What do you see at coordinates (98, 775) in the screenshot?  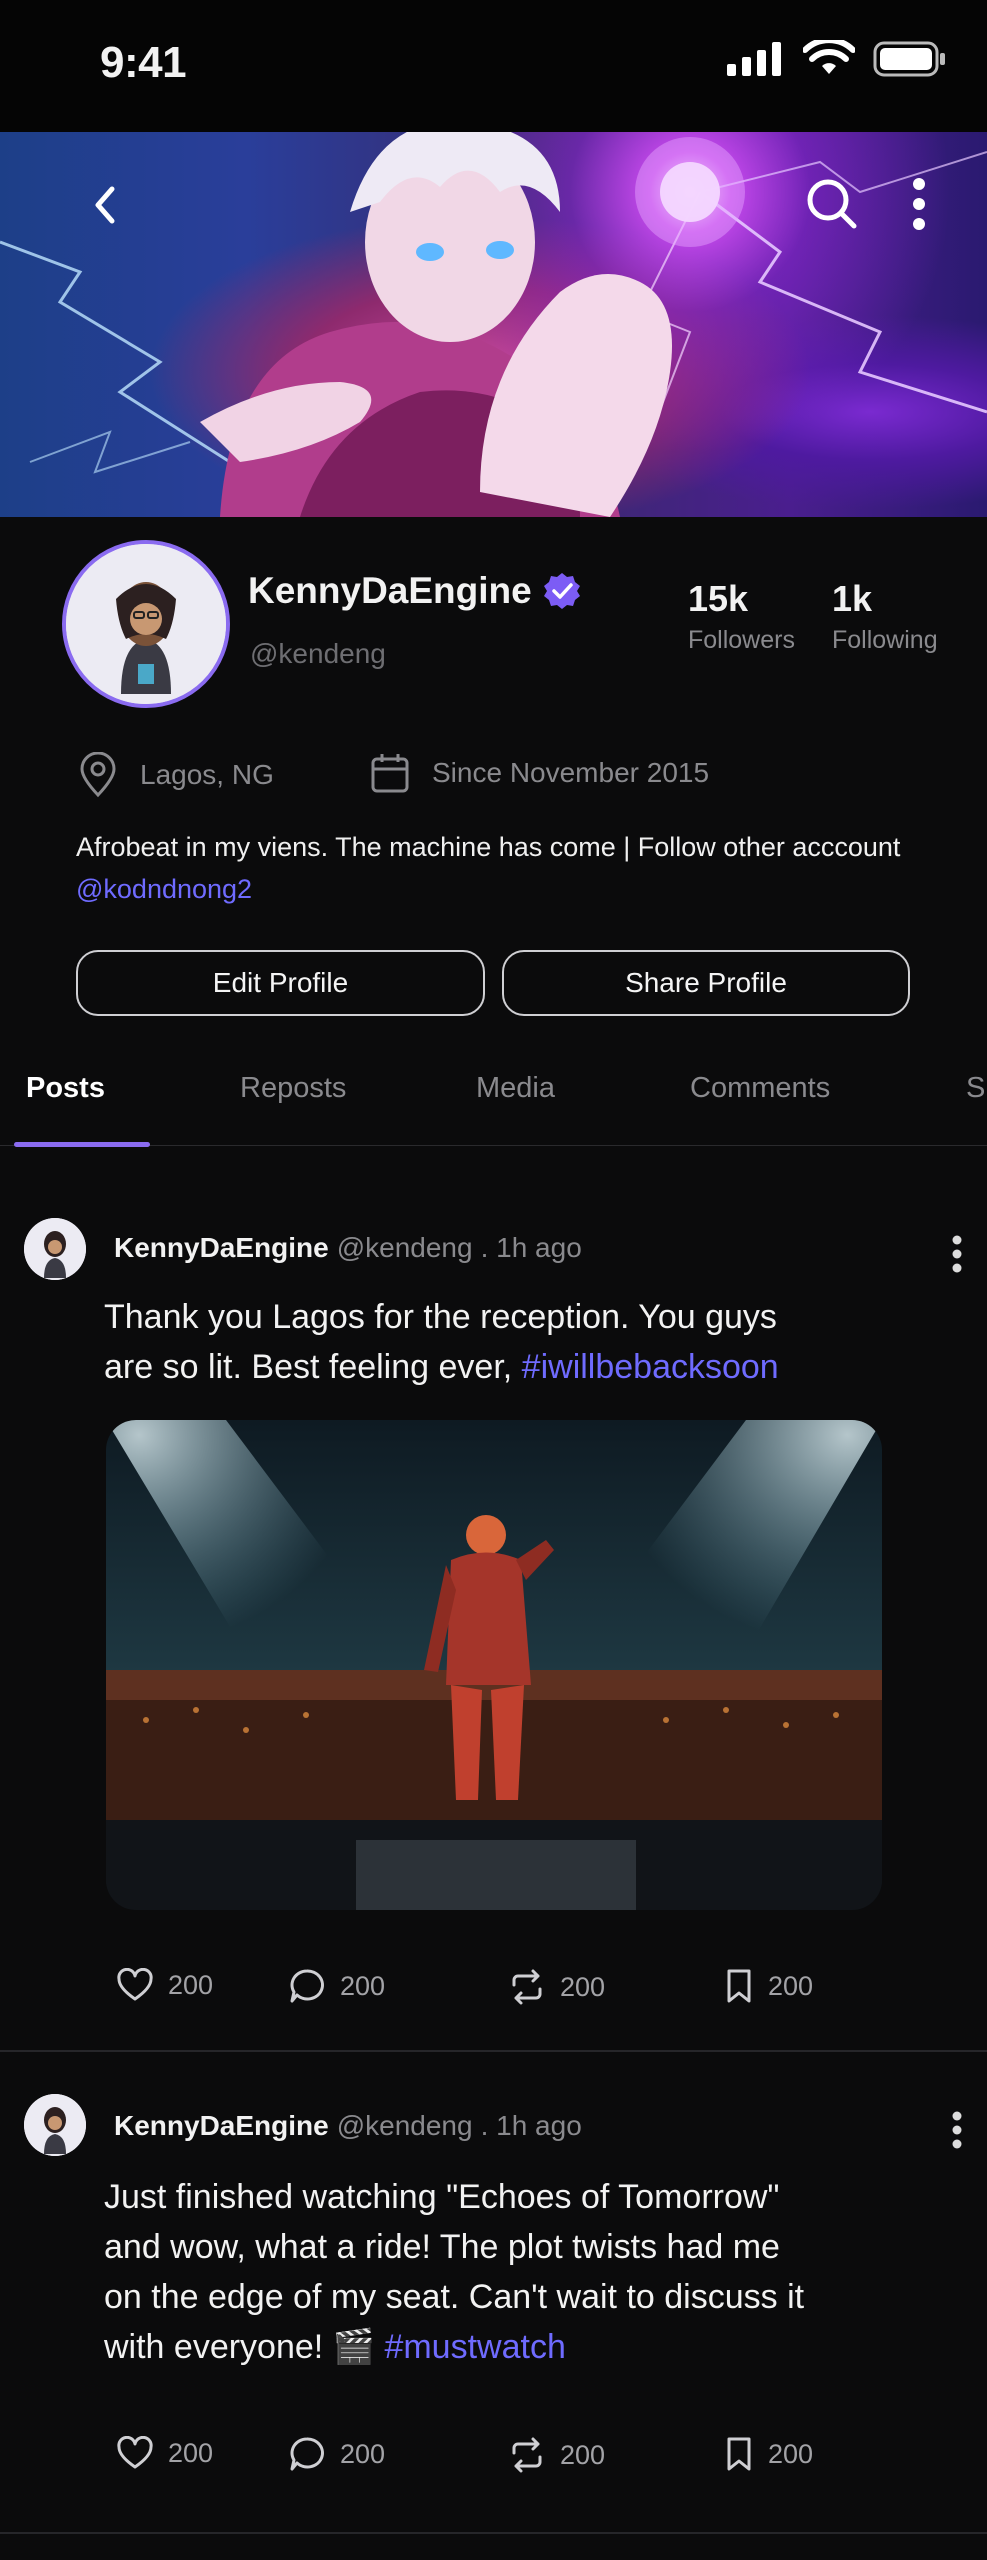 I see `location-pin-icon` at bounding box center [98, 775].